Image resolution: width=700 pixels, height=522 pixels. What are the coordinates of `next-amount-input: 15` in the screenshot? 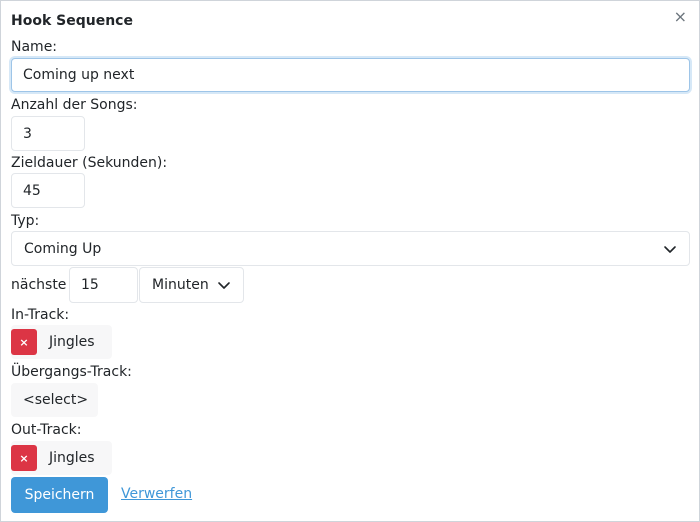 It's located at (103, 285).